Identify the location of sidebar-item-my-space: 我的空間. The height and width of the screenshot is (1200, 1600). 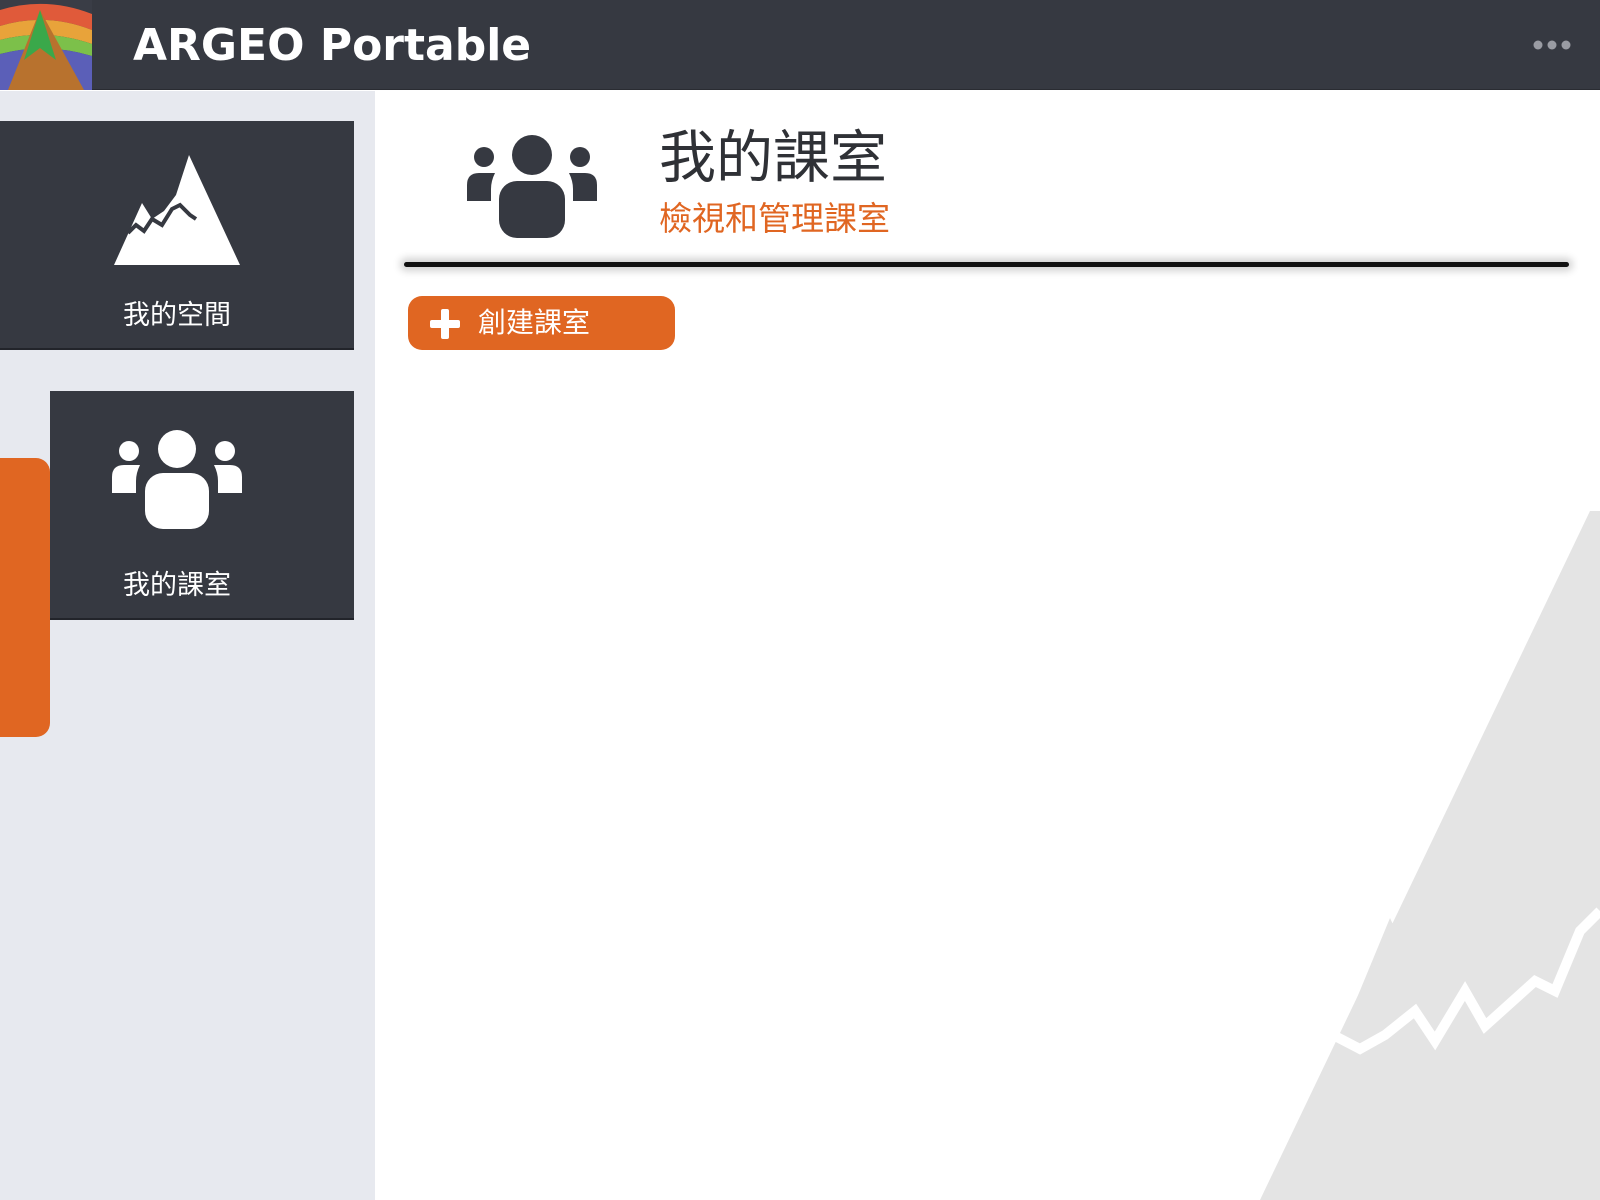
(177, 235).